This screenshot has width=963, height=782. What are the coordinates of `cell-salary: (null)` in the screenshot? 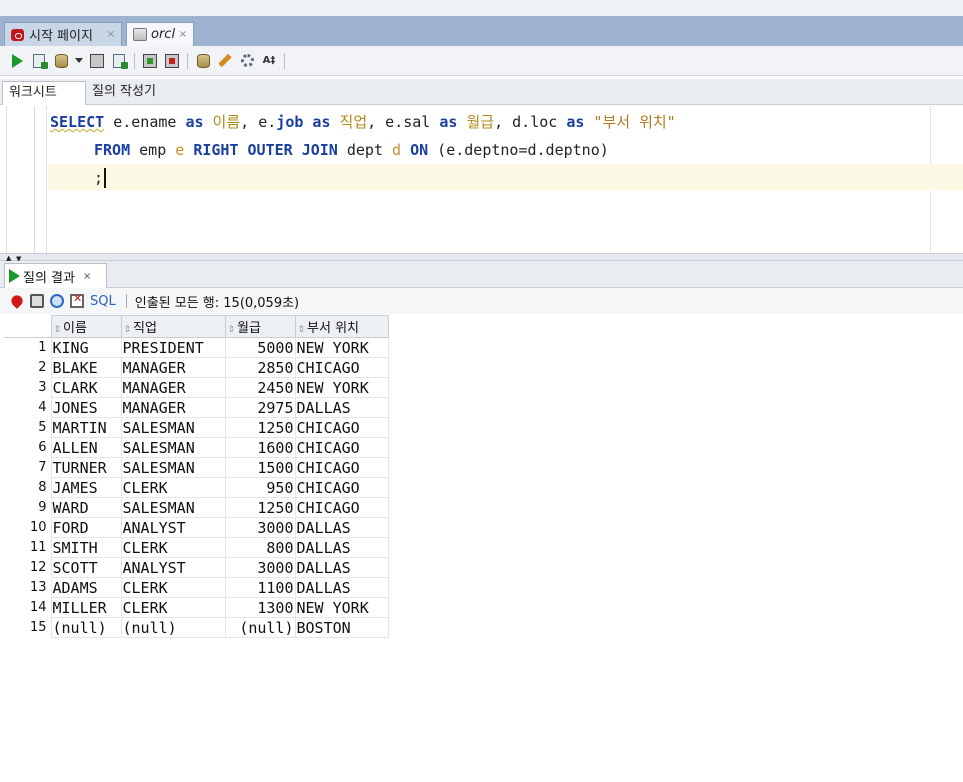 It's located at (260, 627).